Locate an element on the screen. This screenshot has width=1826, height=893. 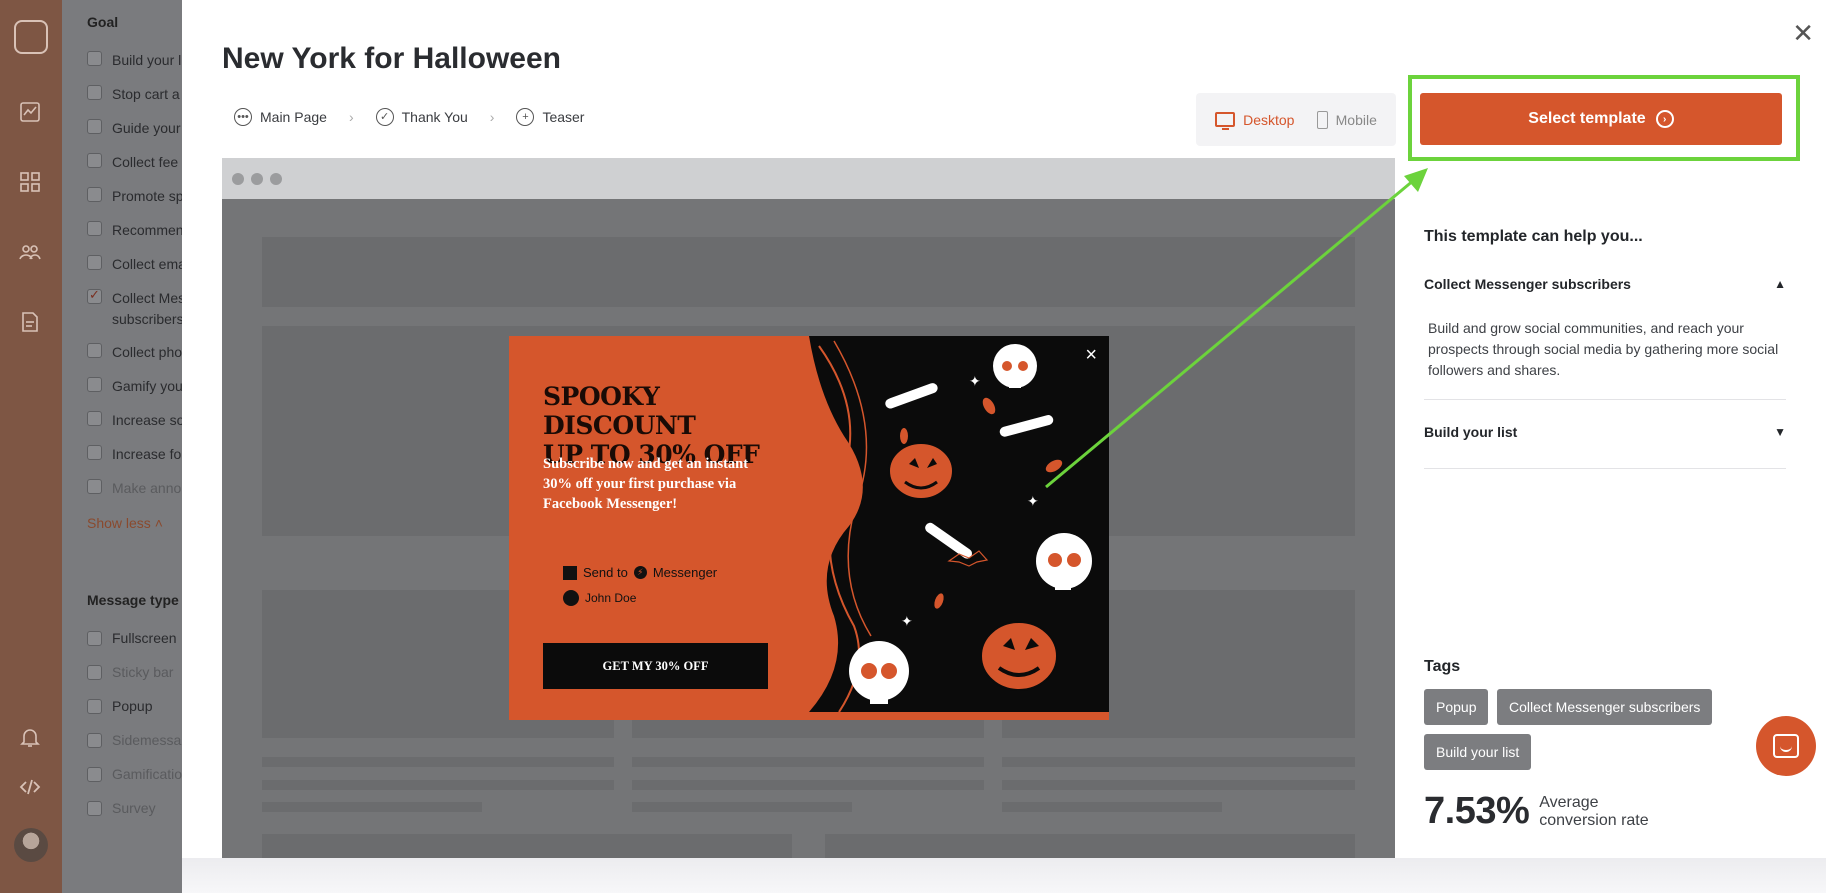
message-type-filter-item: Fullscreen is located at coordinates (132, 638).